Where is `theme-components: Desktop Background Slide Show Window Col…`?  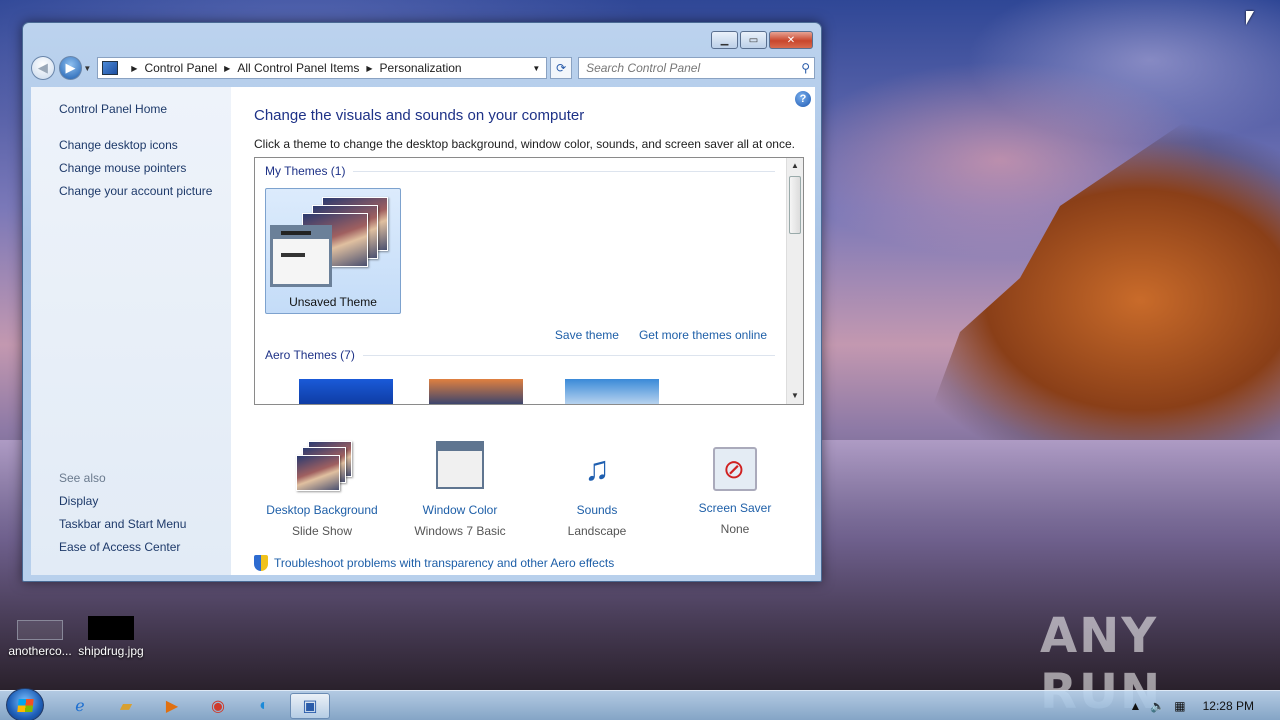
theme-components: Desktop Background Slide Show Window Col… is located at coordinates (529, 491).